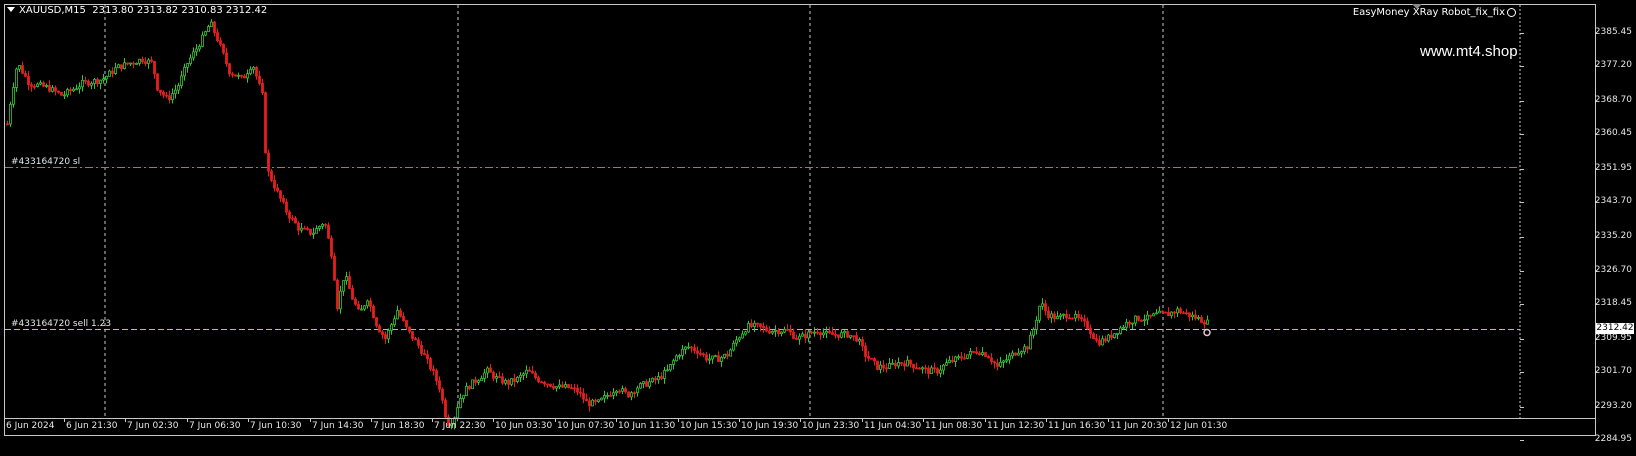 This screenshot has width=1636, height=456. Describe the element at coordinates (1613, 201) in the screenshot. I see `price-tick-label: 2343.70` at that location.